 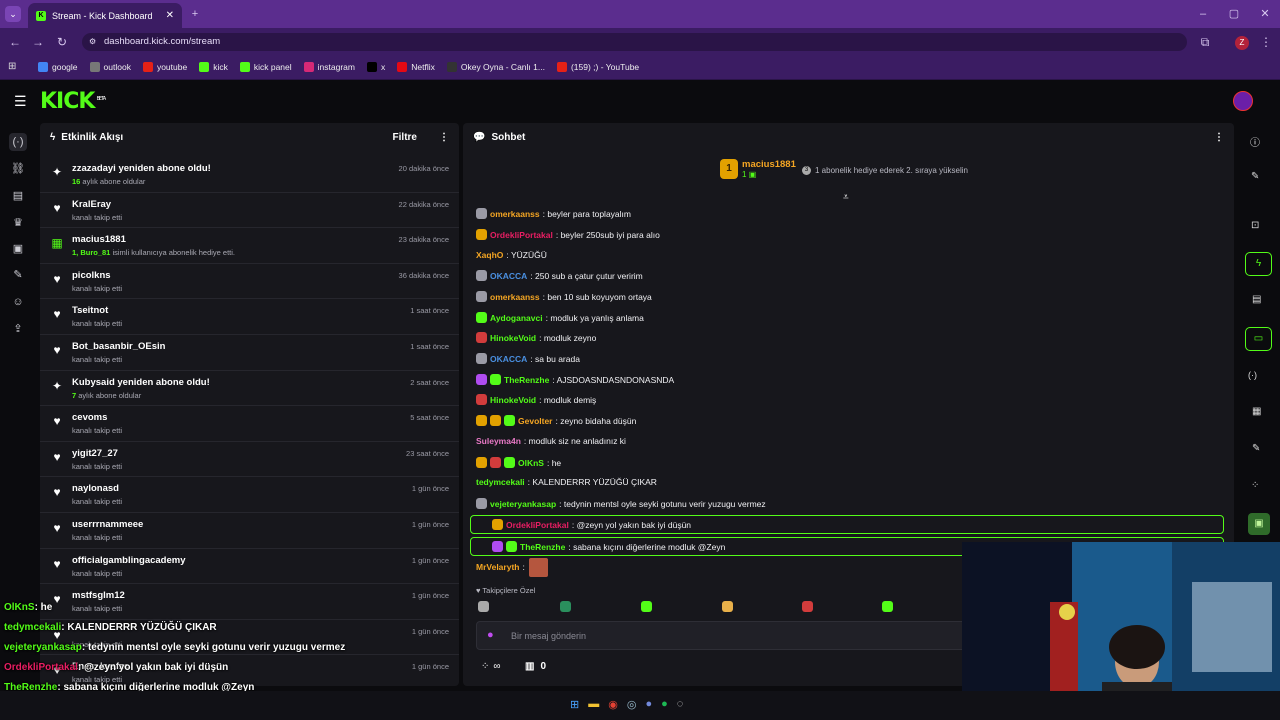 I want to click on chat-message: OlKnS: he, so click(x=518, y=462).